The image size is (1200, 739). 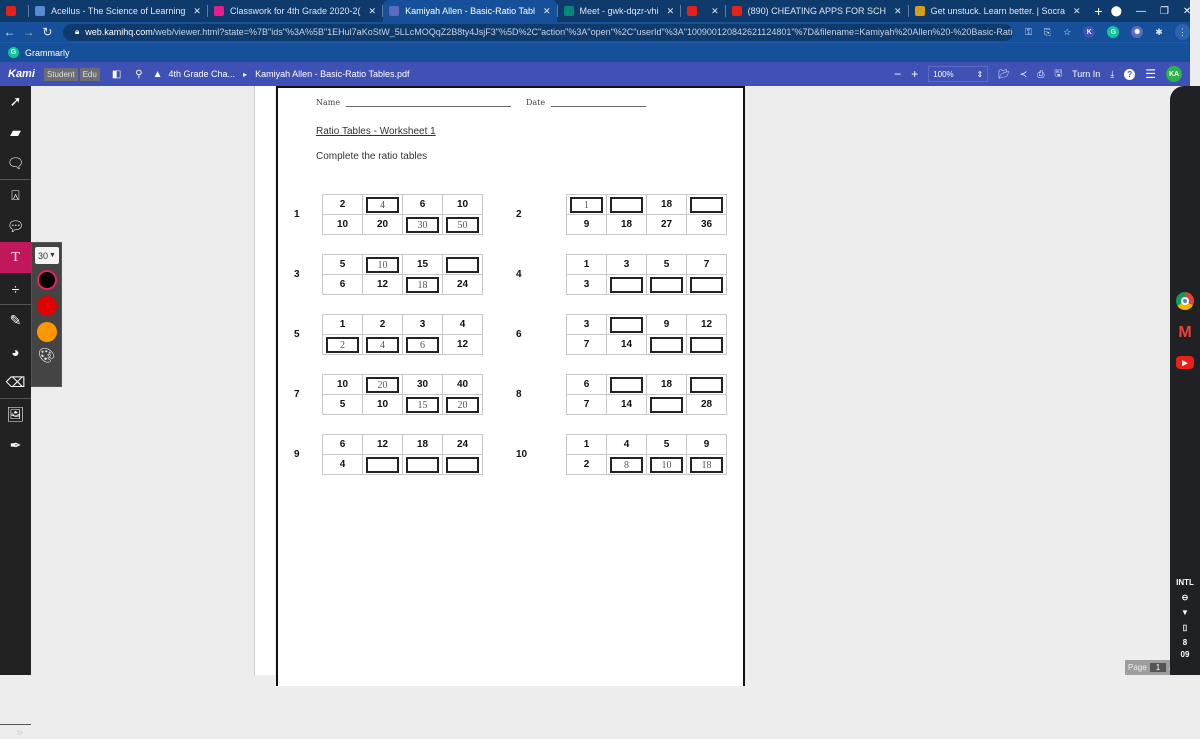 What do you see at coordinates (15, 257) in the screenshot?
I see `text-tool-icon: T` at bounding box center [15, 257].